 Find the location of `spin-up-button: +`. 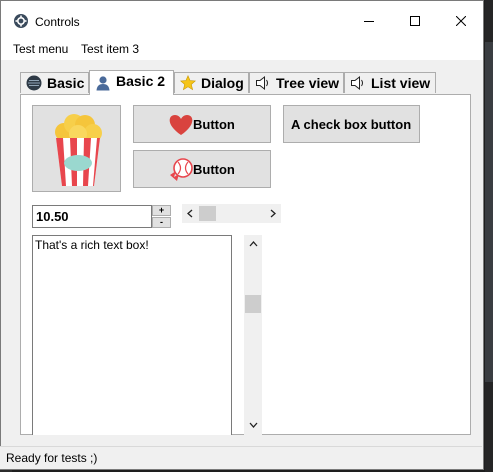

spin-up-button: + is located at coordinates (161, 210).